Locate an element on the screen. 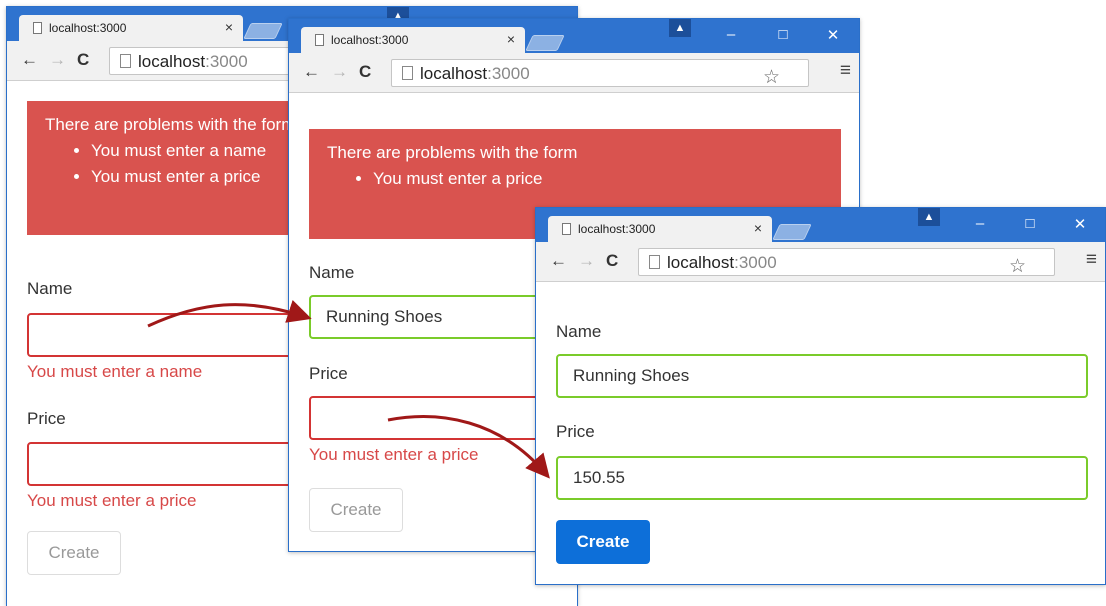 This screenshot has width=1106, height=606. alert-list: You must enter a price is located at coordinates (575, 179).